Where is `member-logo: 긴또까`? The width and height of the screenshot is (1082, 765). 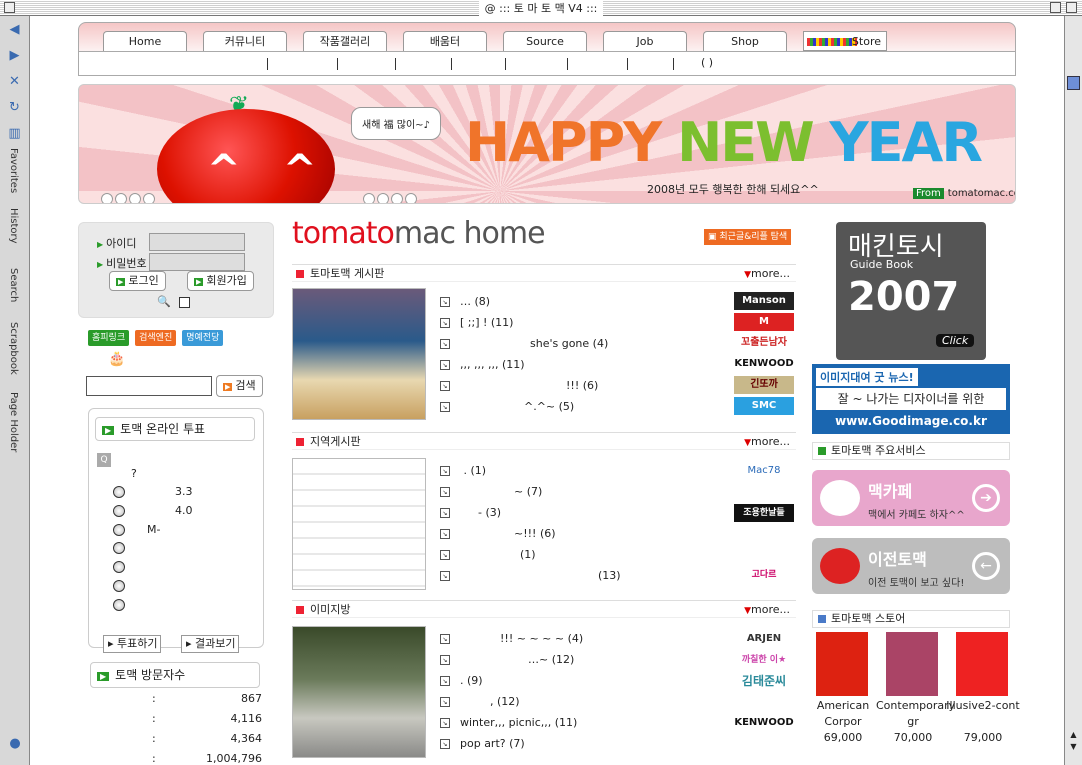 member-logo: 긴또까 is located at coordinates (764, 385).